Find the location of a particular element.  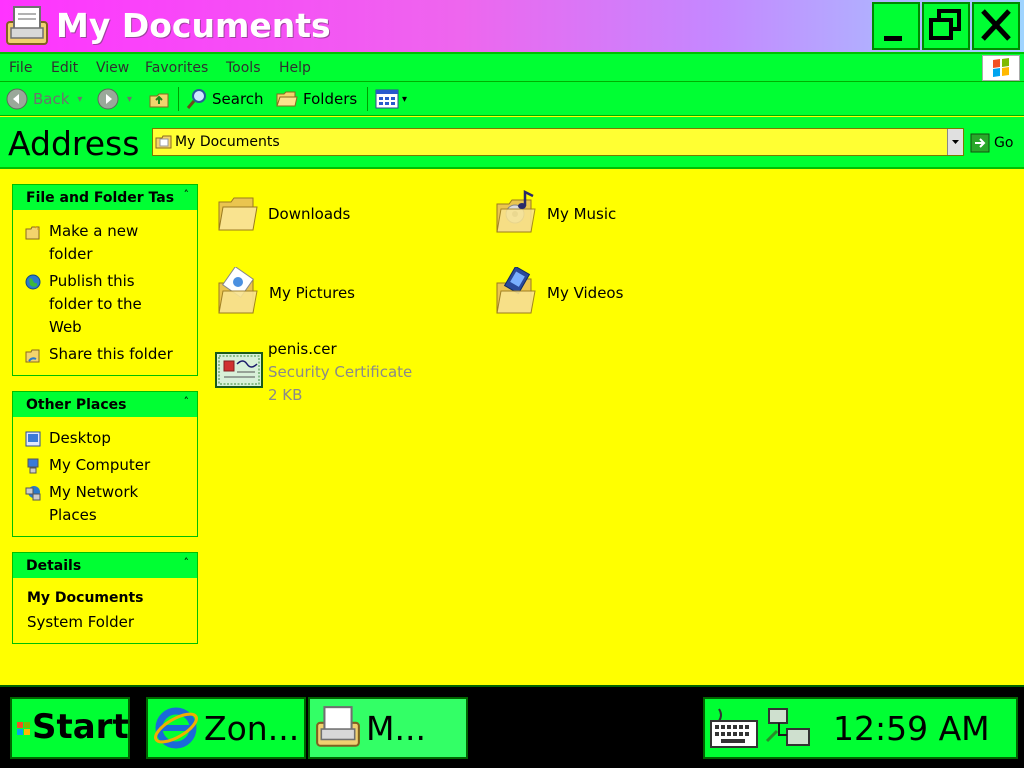

address-label: Address is located at coordinates (74, 143).